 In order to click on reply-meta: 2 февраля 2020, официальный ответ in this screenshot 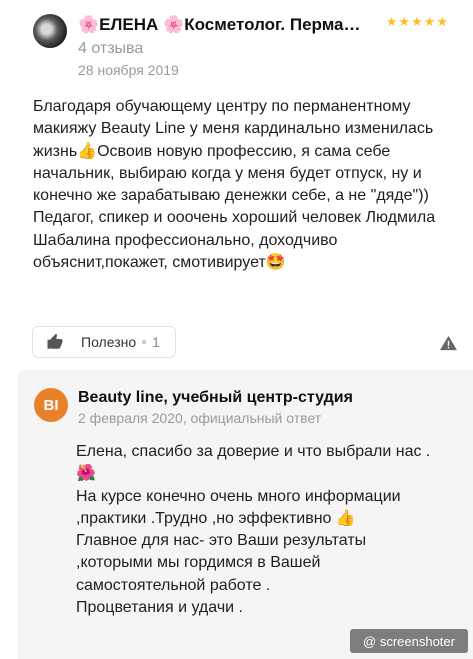, I will do `click(200, 418)`.